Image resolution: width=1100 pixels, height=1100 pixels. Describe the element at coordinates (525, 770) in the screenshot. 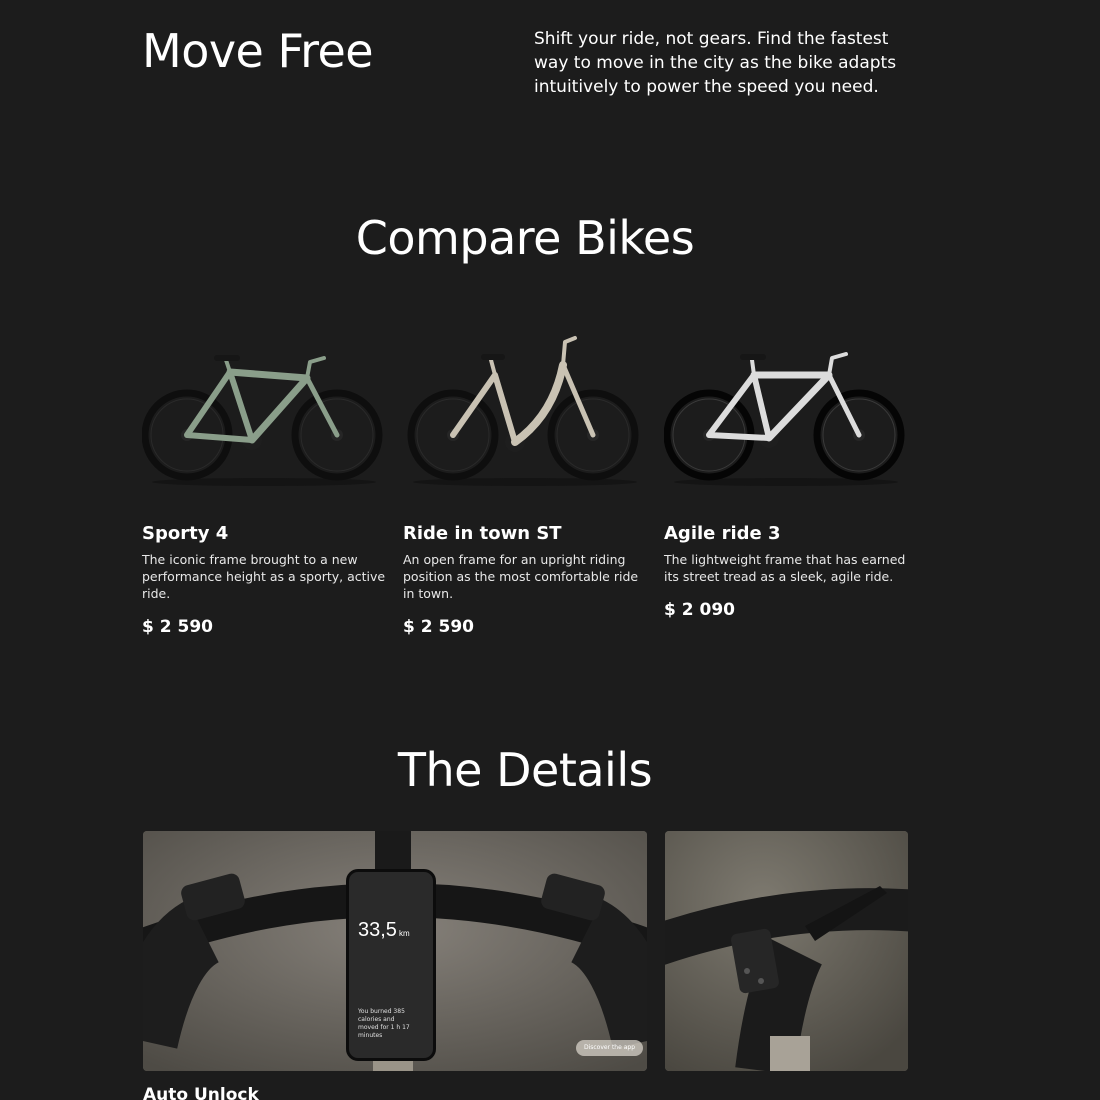

I see `details-title: The Details` at that location.